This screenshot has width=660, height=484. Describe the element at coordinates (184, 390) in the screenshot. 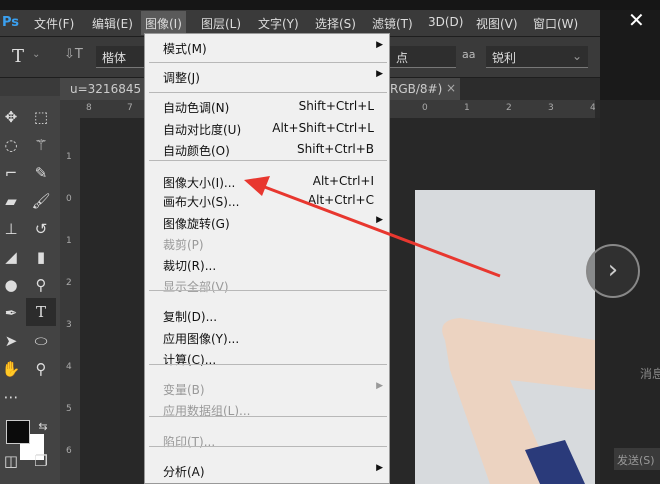

I see `menu-item-label: 变量(B)` at that location.